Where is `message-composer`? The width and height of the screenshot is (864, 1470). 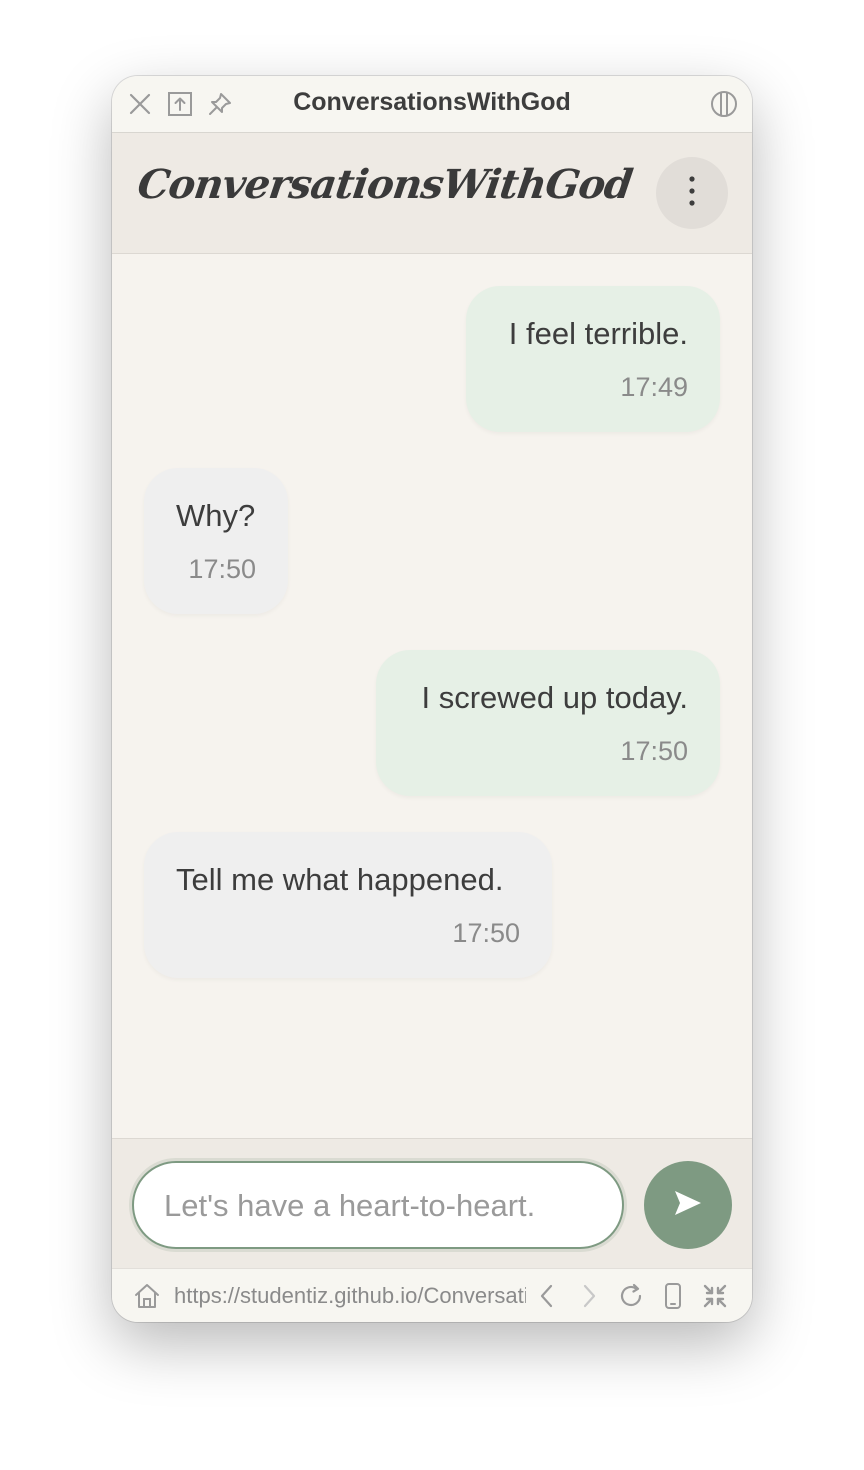 message-composer is located at coordinates (432, 1203).